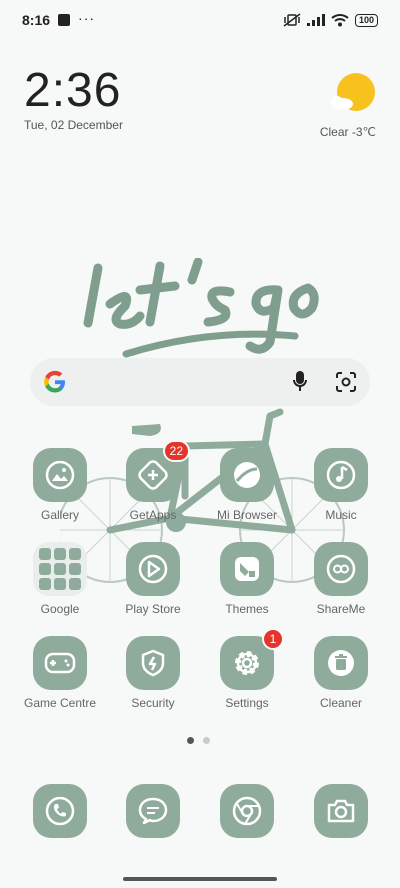 This screenshot has height=888, width=400. I want to click on clock-time: 2:36, so click(73, 90).